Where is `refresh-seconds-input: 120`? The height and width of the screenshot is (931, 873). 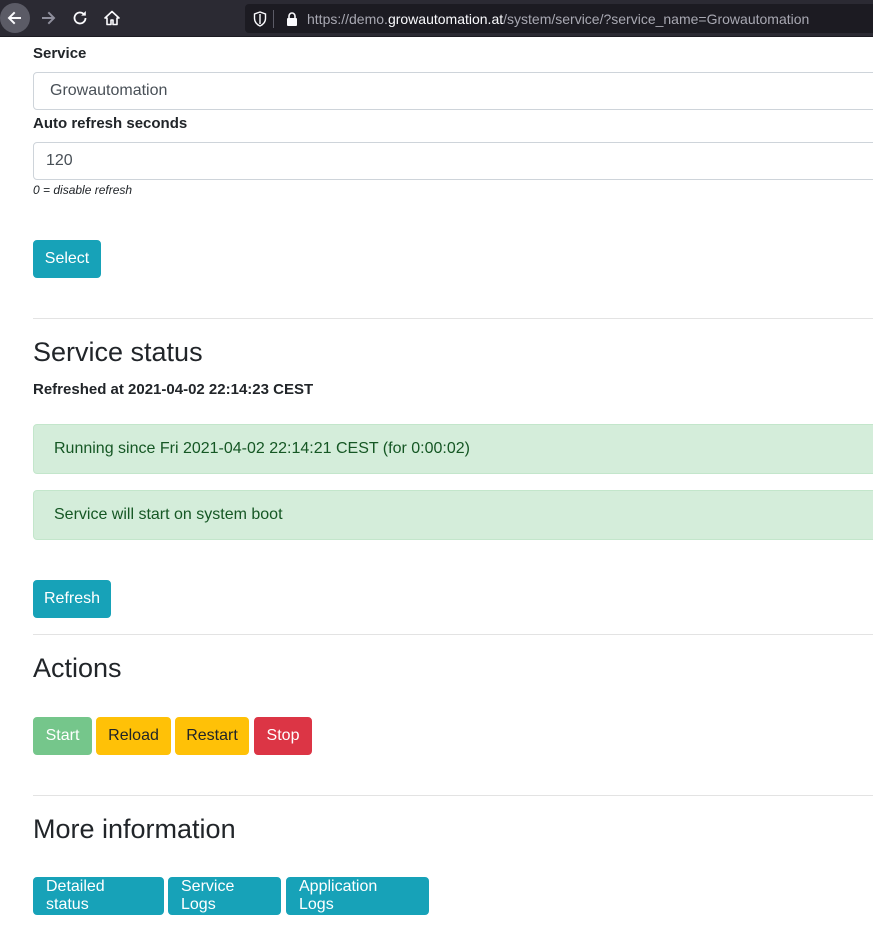
refresh-seconds-input: 120 is located at coordinates (453, 161).